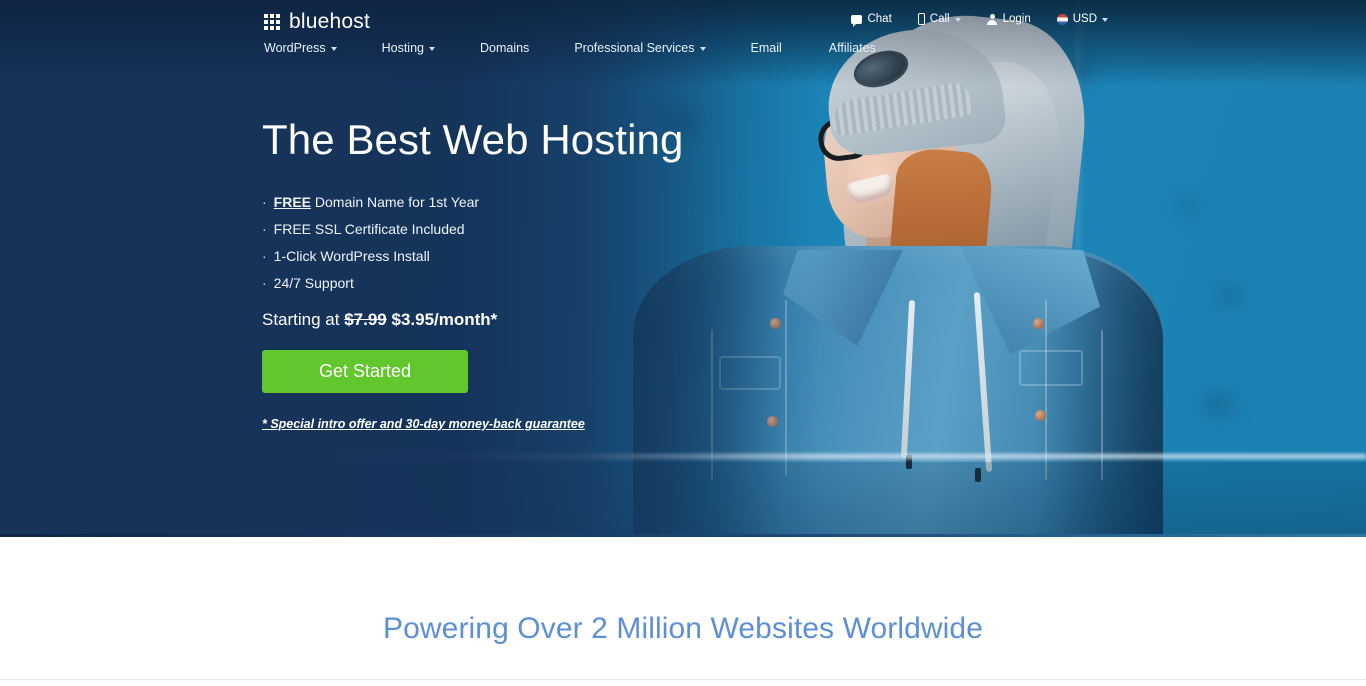 Image resolution: width=1366 pixels, height=686 pixels. What do you see at coordinates (376, 202) in the screenshot?
I see `list-item-text: FREE Domain Name for 1st Year` at bounding box center [376, 202].